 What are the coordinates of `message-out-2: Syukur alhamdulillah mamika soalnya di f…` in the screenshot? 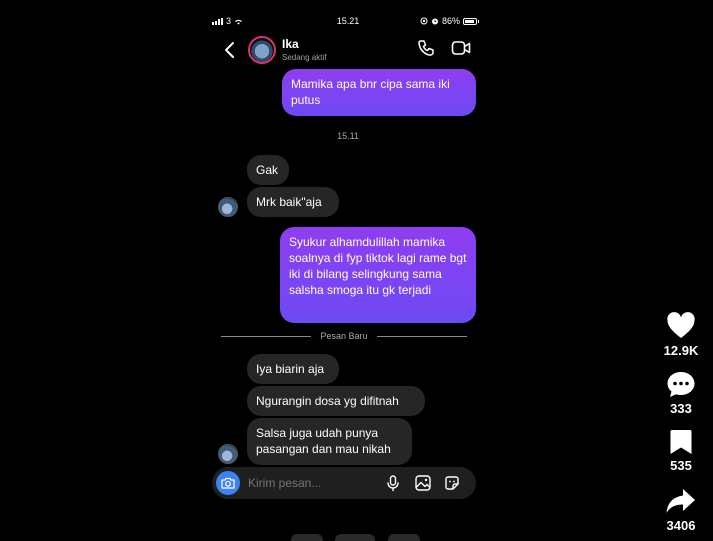 It's located at (378, 275).